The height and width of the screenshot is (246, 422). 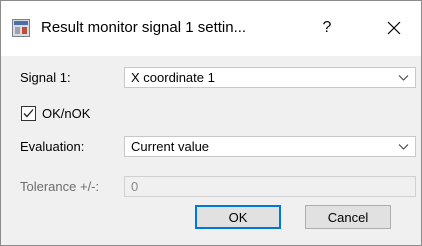 What do you see at coordinates (135, 186) in the screenshot?
I see `tolerance-value: 0` at bounding box center [135, 186].